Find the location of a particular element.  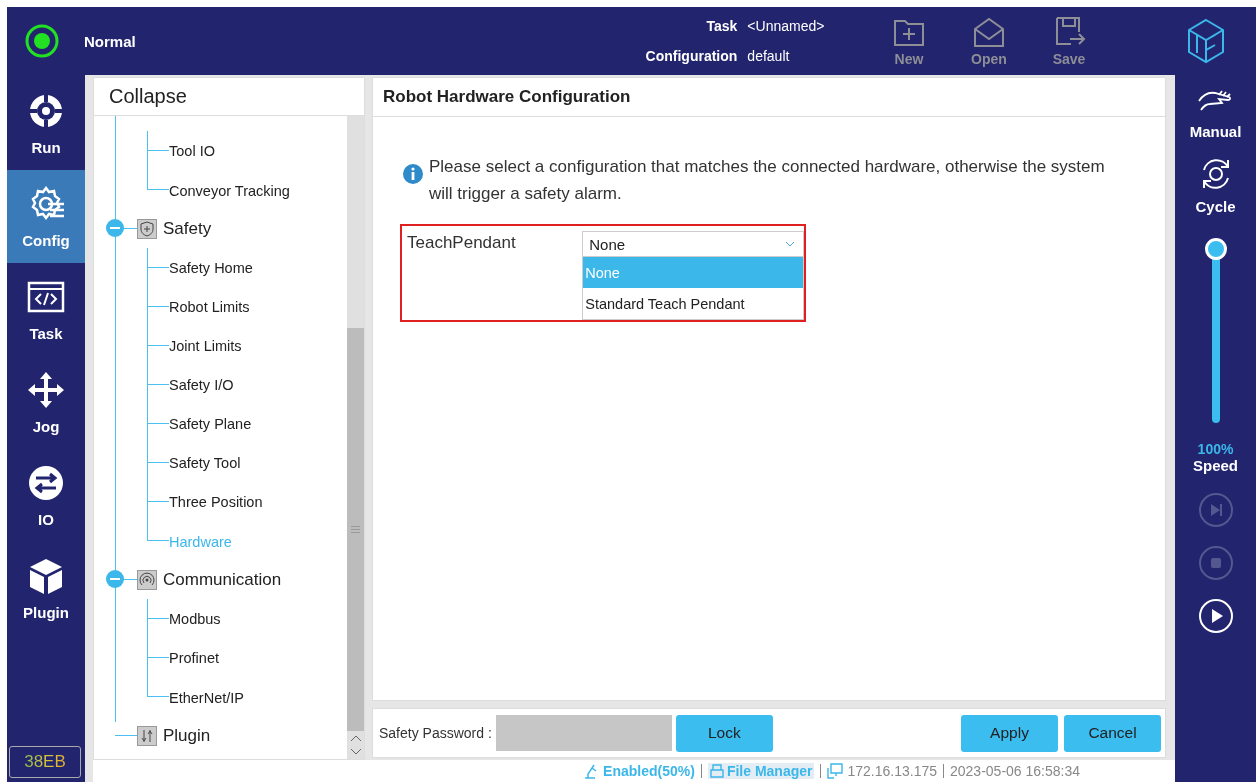

cube-logo-icon is located at coordinates (1206, 41).